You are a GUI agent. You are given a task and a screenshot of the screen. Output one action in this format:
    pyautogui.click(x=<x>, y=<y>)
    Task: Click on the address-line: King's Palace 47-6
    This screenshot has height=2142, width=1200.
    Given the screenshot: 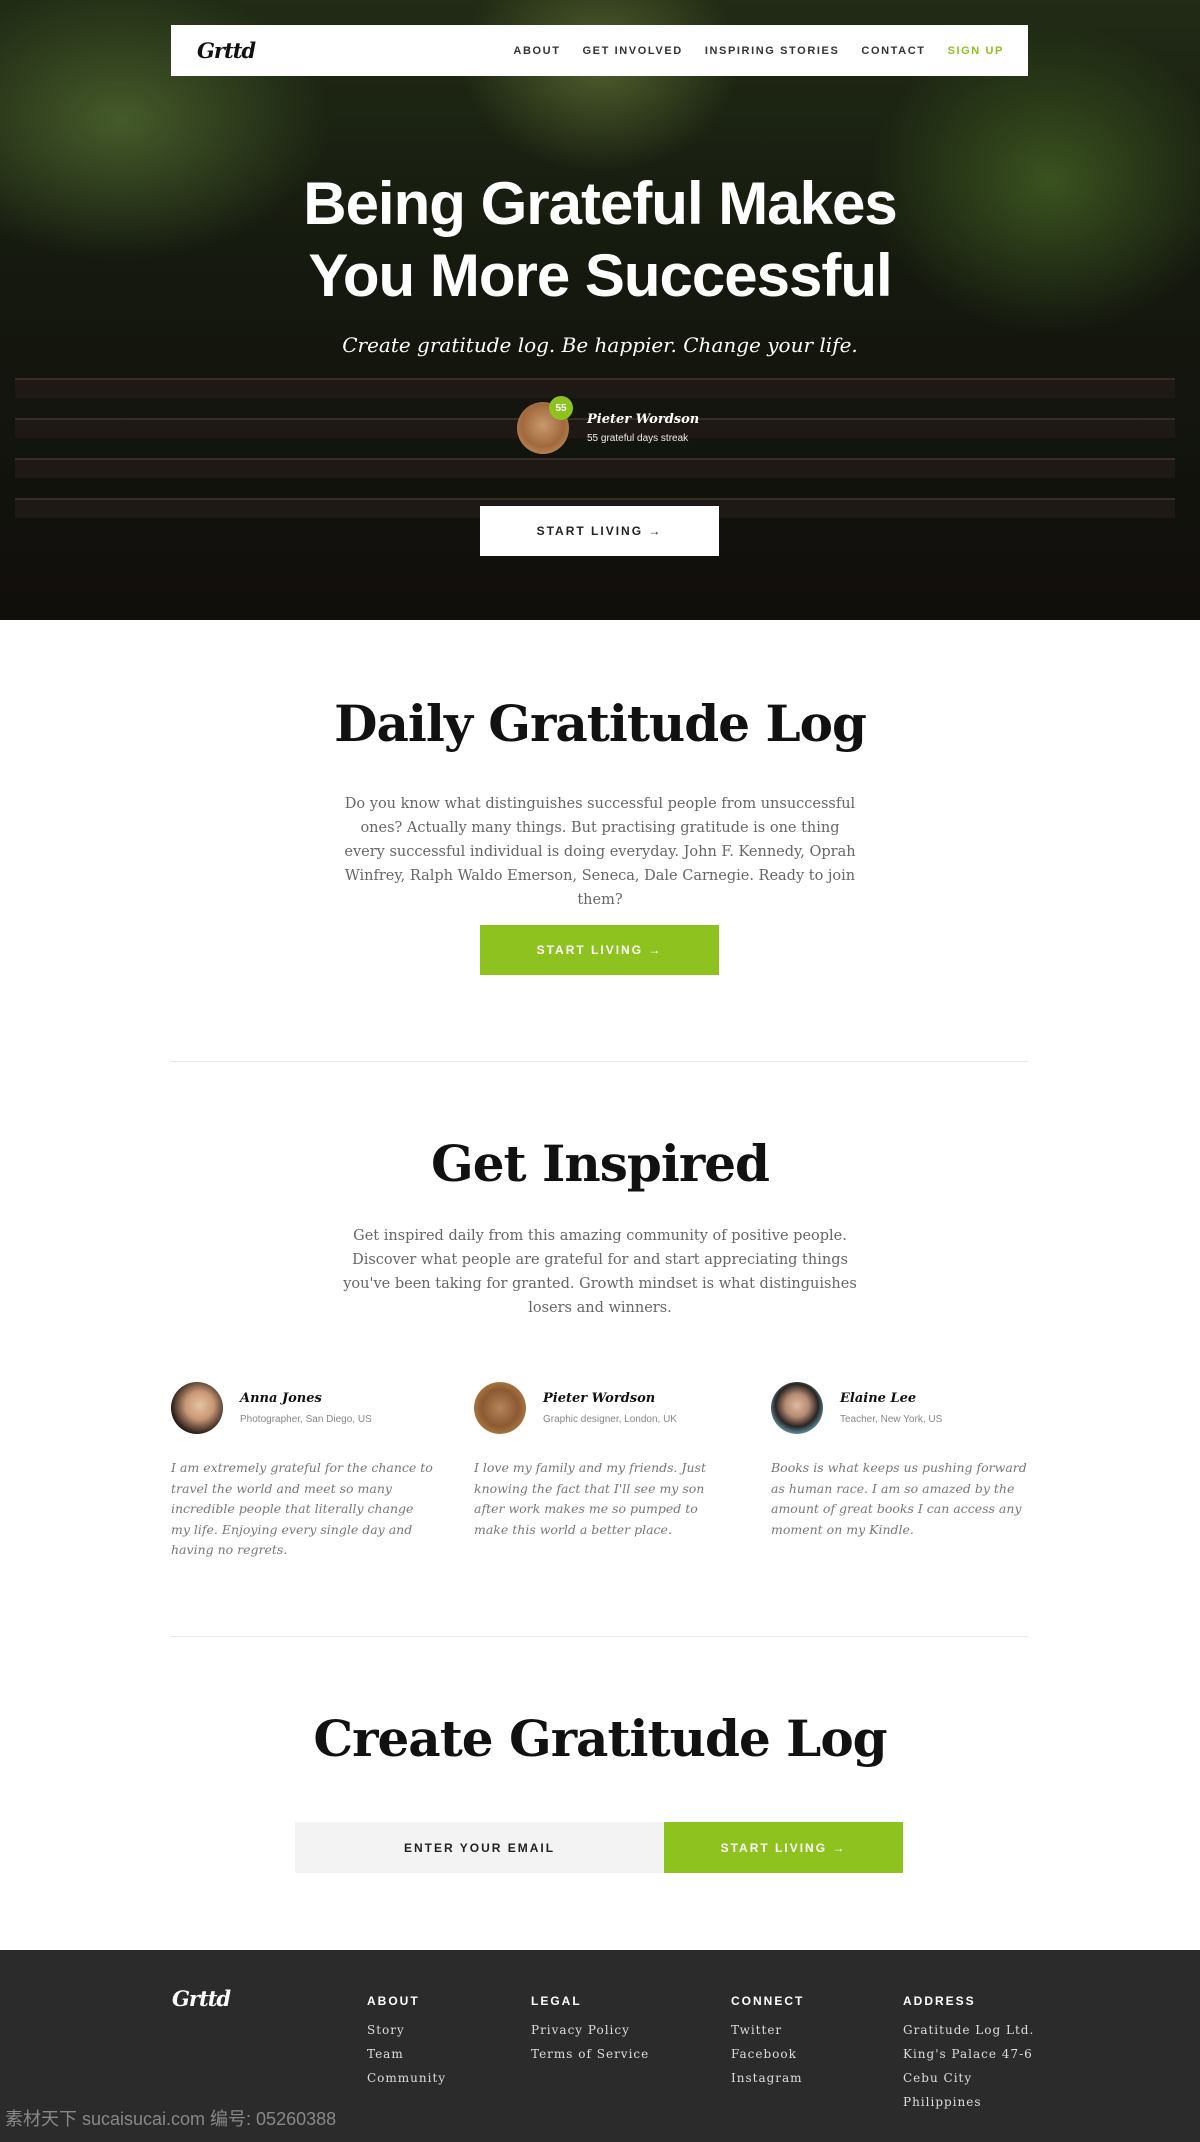 What is the action you would take?
    pyautogui.click(x=968, y=2054)
    